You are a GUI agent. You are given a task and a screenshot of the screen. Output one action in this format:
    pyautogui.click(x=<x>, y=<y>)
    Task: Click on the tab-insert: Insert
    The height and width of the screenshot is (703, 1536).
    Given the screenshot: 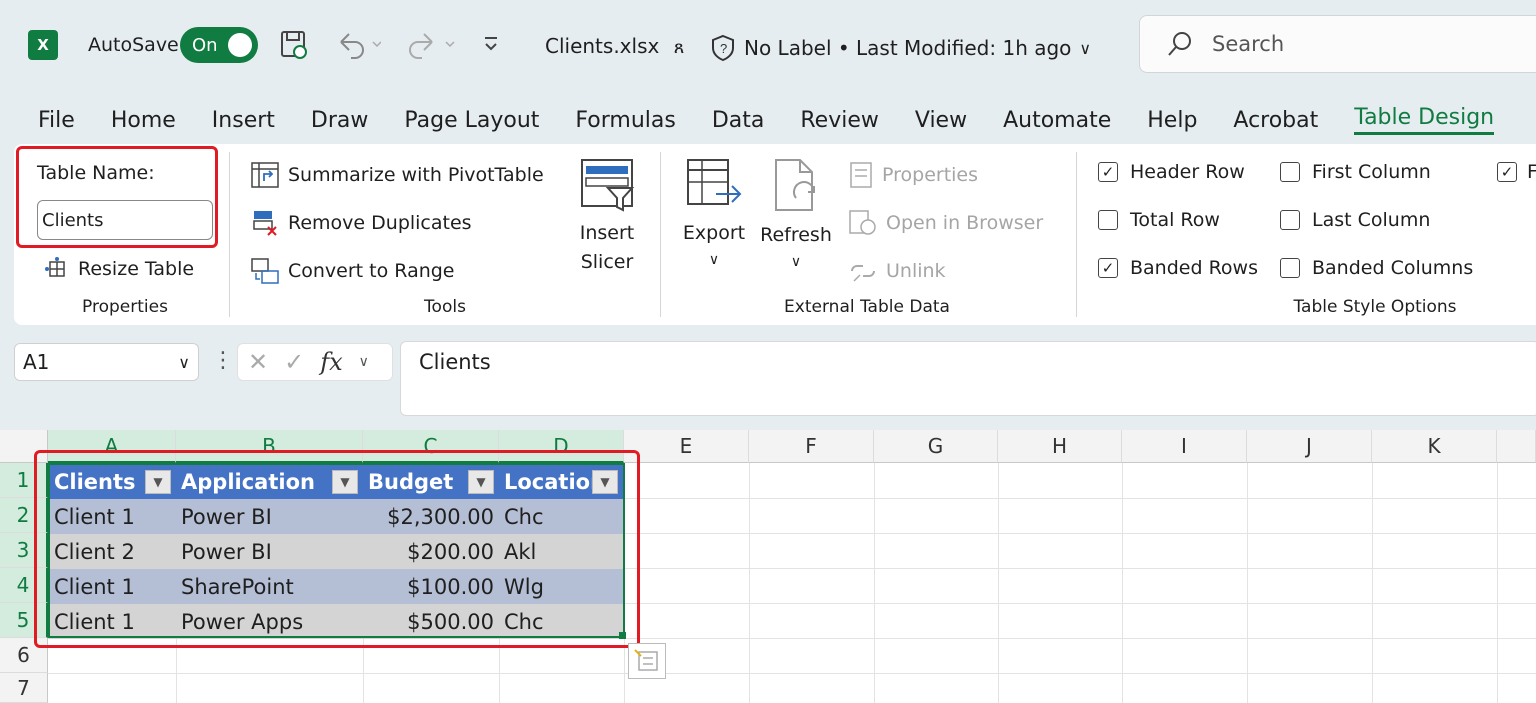 What is the action you would take?
    pyautogui.click(x=243, y=120)
    